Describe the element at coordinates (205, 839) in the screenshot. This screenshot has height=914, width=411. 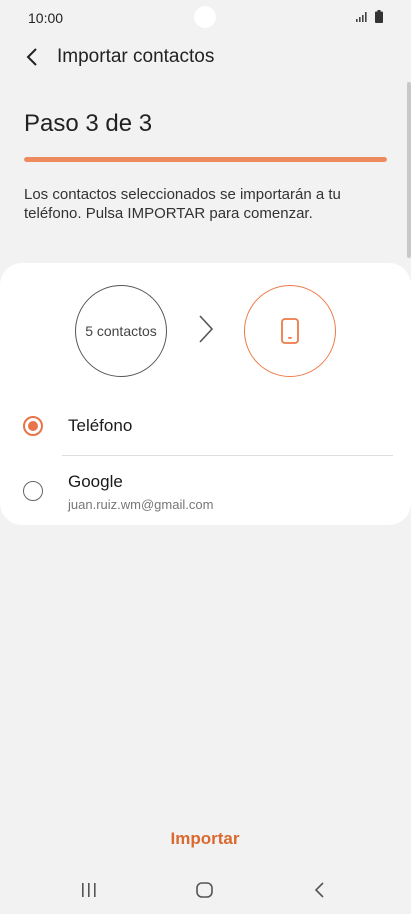
I see `import-button: Importar` at that location.